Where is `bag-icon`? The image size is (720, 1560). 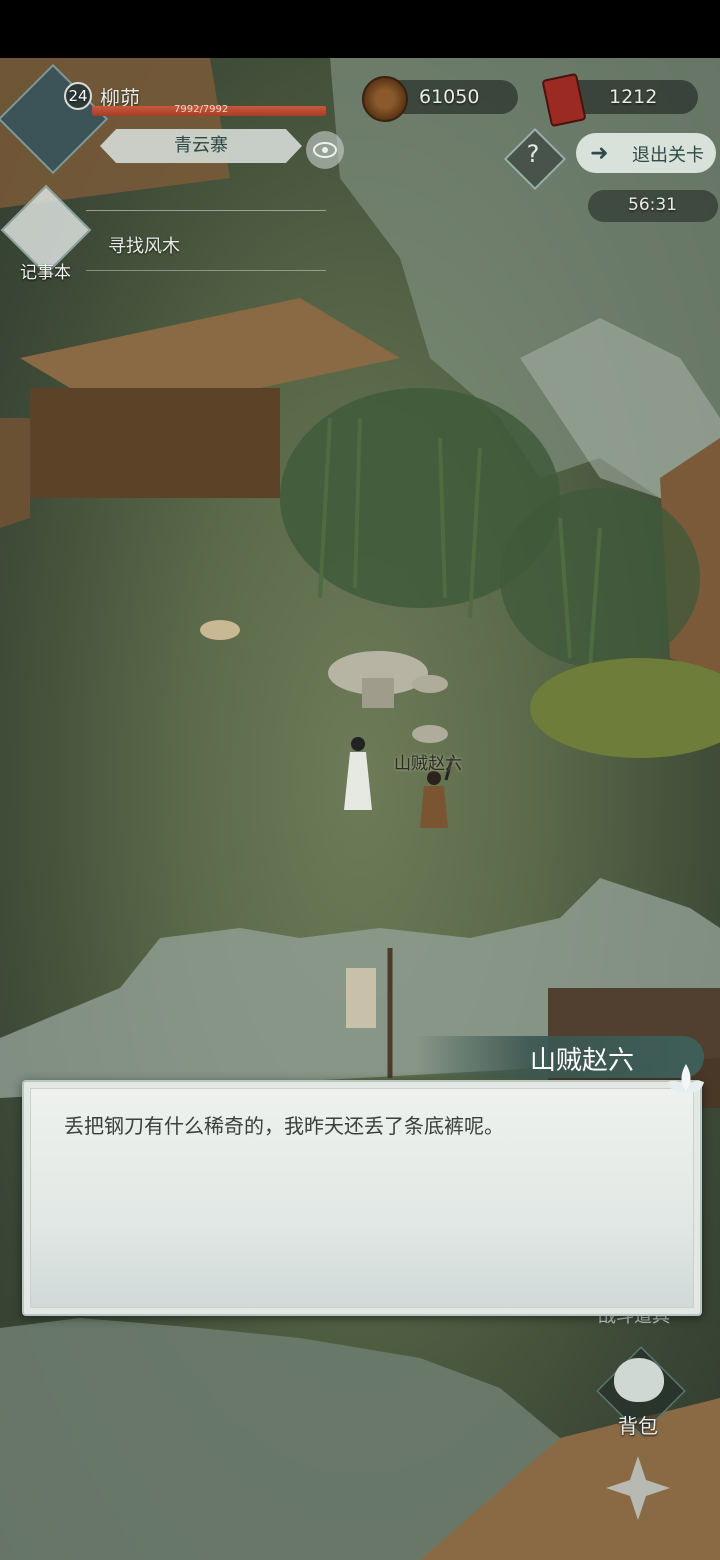 bag-icon is located at coordinates (639, 1380).